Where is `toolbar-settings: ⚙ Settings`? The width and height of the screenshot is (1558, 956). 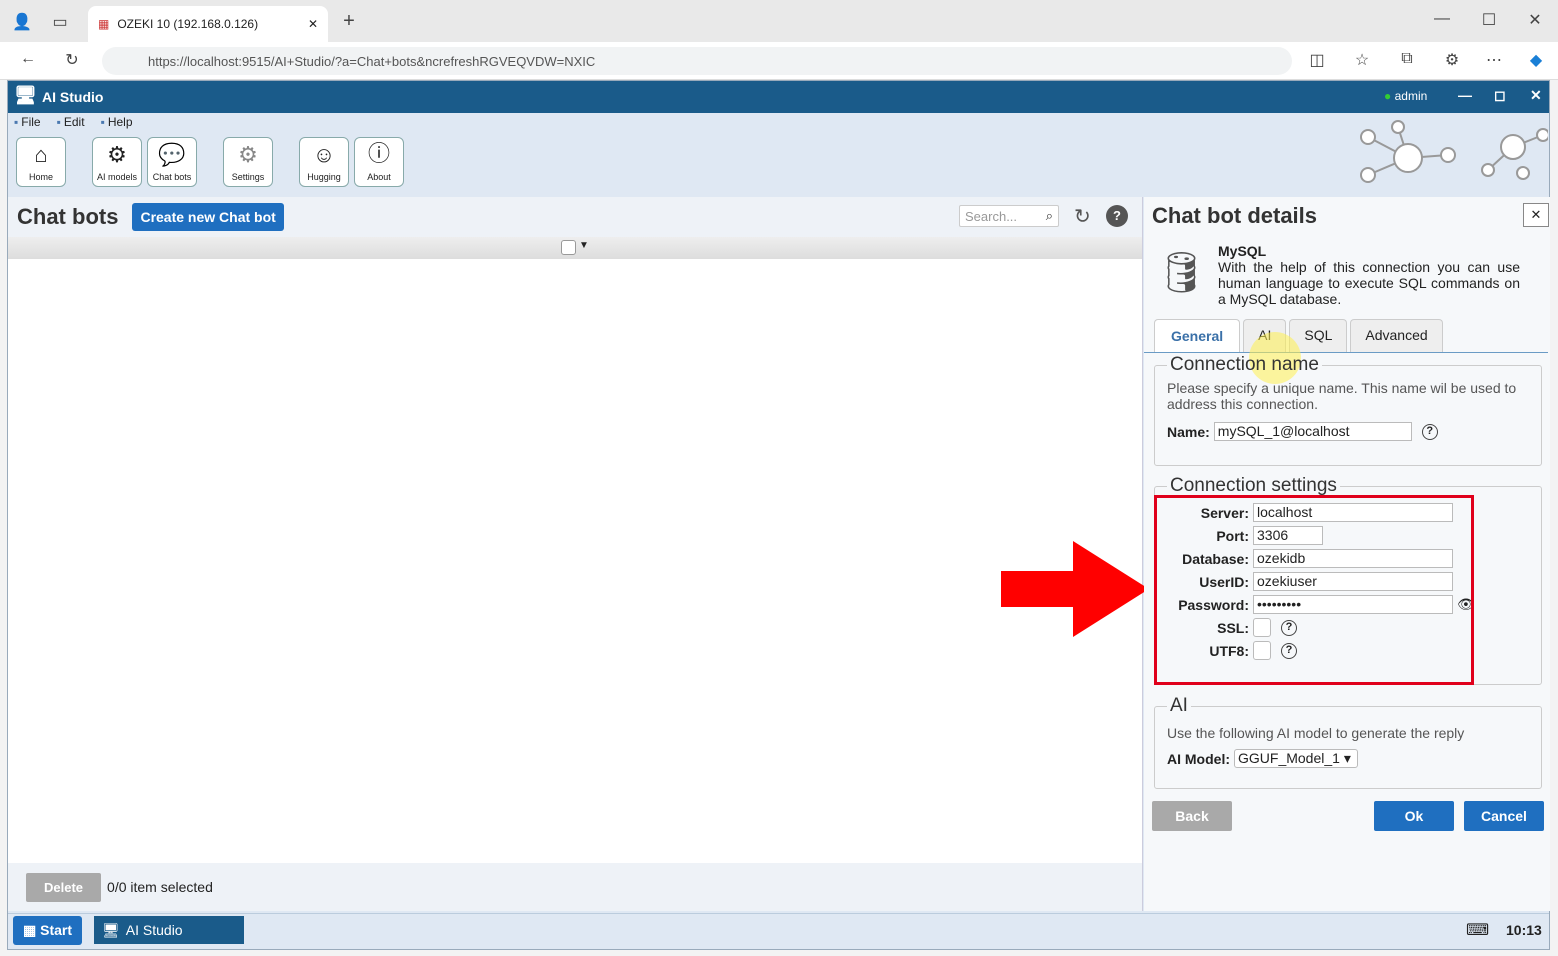 toolbar-settings: ⚙ Settings is located at coordinates (248, 162).